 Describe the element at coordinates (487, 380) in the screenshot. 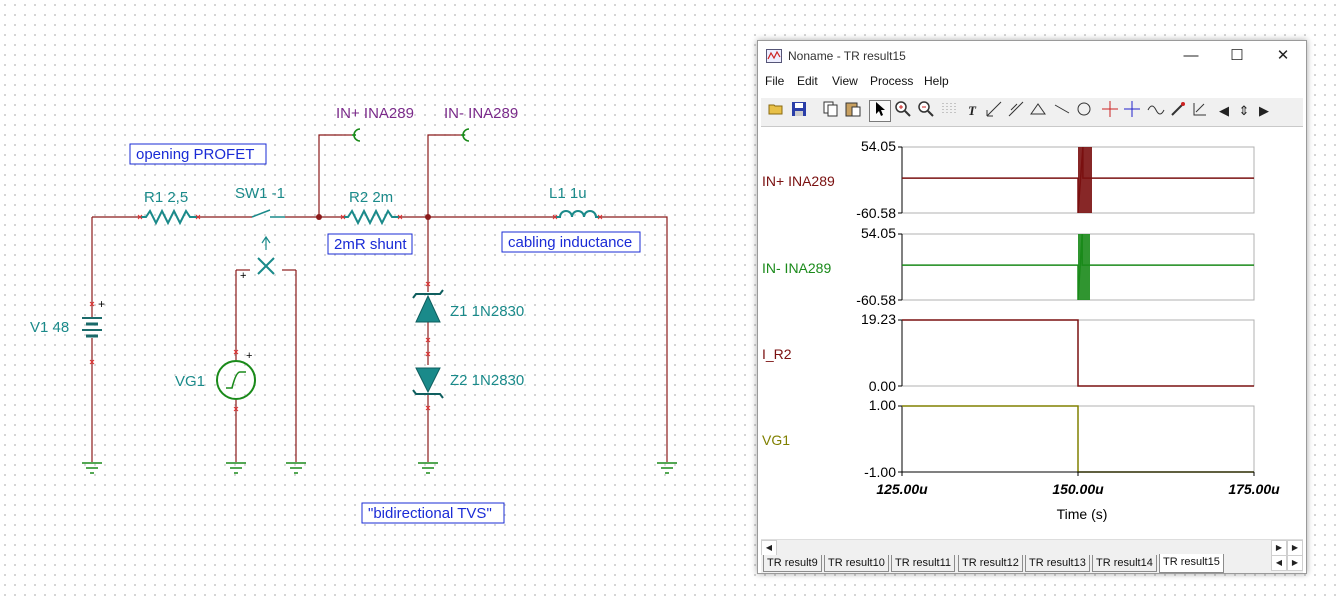

I see `z2-label: Z2 1N2830` at that location.